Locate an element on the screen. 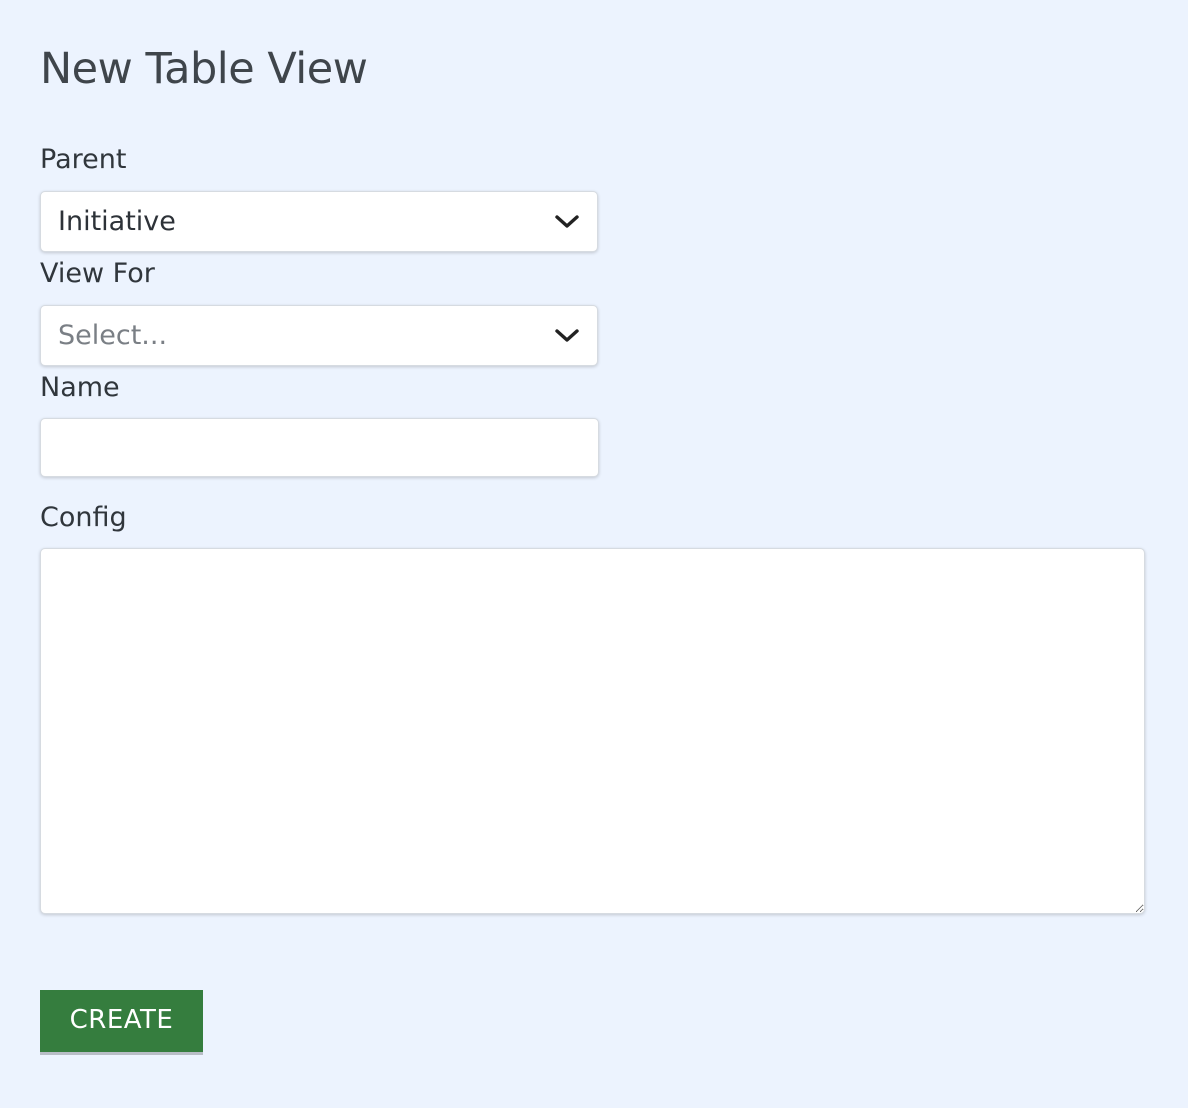 The width and height of the screenshot is (1188, 1108). page-title: New Table View is located at coordinates (204, 69).